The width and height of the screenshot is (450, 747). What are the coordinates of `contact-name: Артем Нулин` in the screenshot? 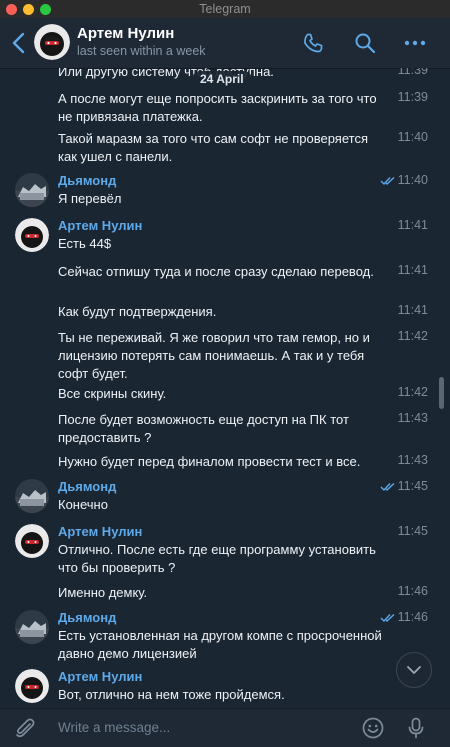 It's located at (125, 33).